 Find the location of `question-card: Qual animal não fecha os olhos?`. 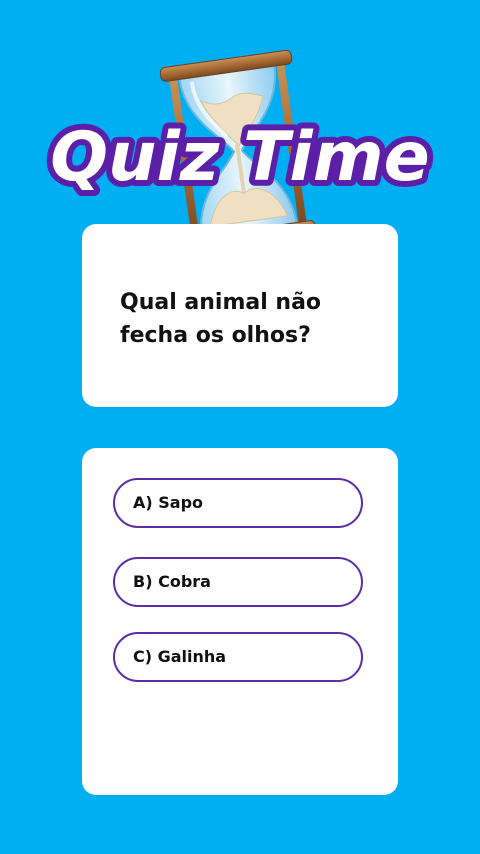

question-card: Qual animal não fecha os olhos? is located at coordinates (240, 315).